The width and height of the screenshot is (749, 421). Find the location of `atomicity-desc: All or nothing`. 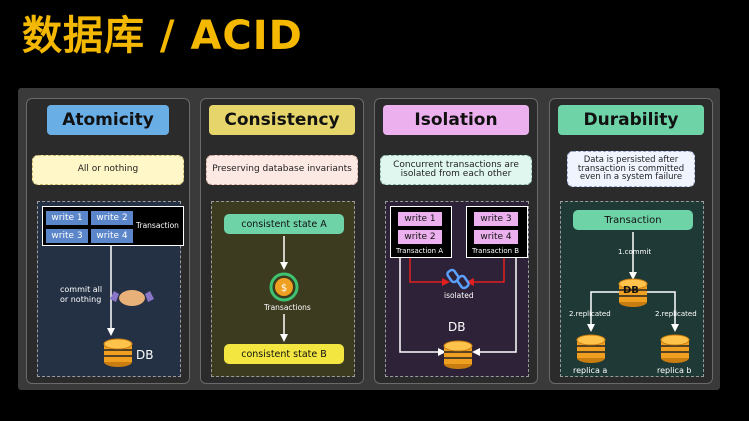

atomicity-desc: All or nothing is located at coordinates (108, 170).